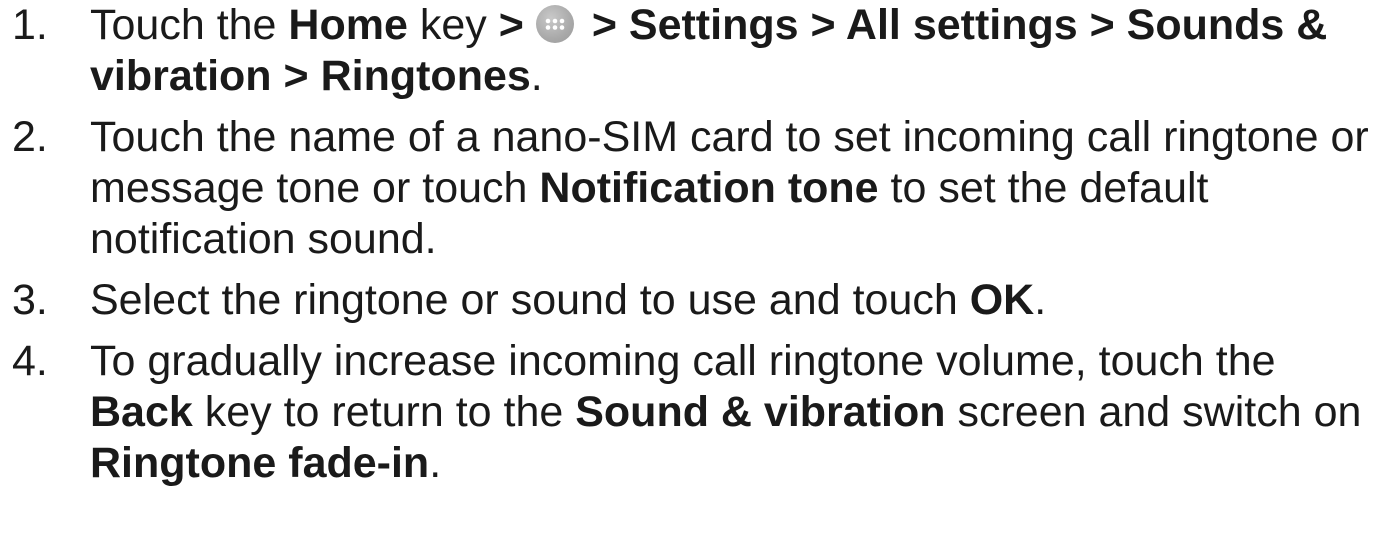 This screenshot has height=543, width=1375. I want to click on step-number: 1., so click(30, 25).